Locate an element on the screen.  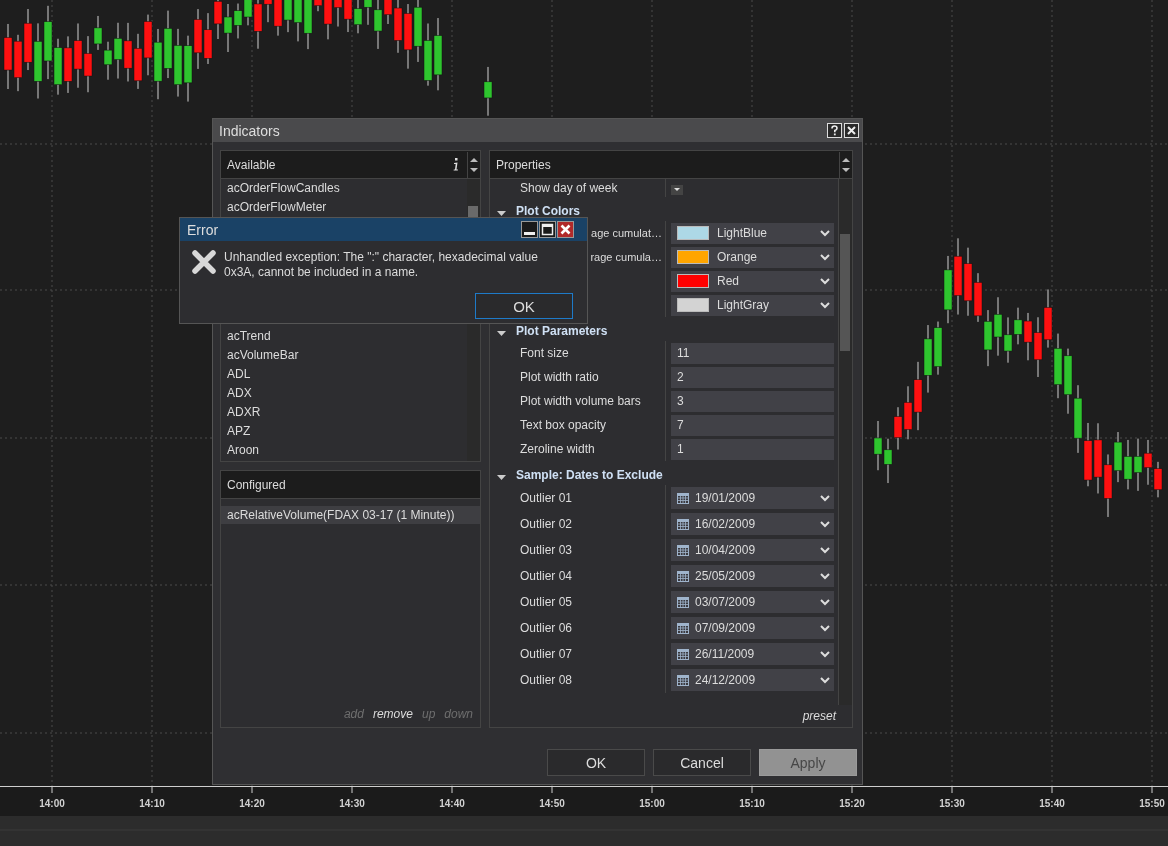
property-label: Plot width volume bars is located at coordinates (580, 401).